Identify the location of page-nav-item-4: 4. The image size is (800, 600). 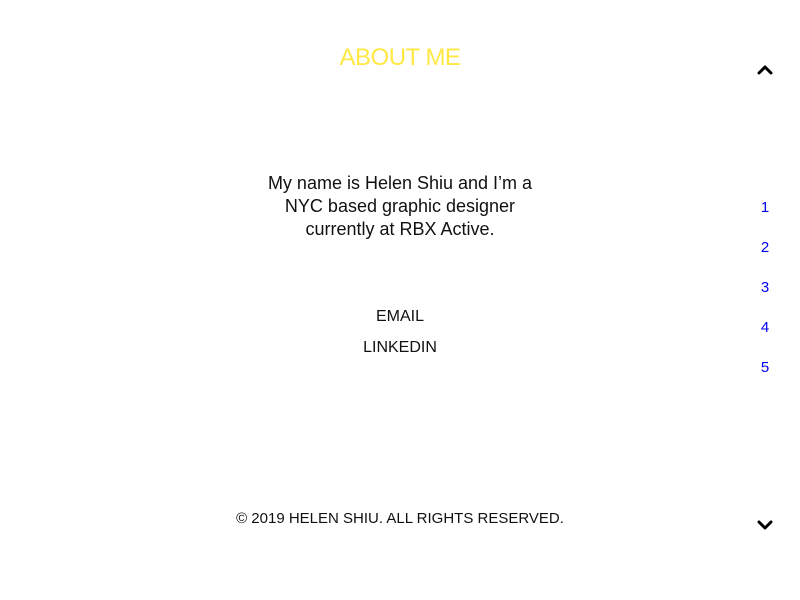
(765, 338).